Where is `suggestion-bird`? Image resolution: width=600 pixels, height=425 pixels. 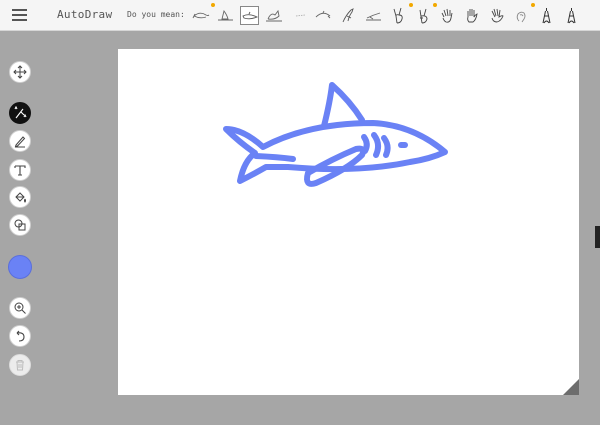
suggestion-bird is located at coordinates (348, 15).